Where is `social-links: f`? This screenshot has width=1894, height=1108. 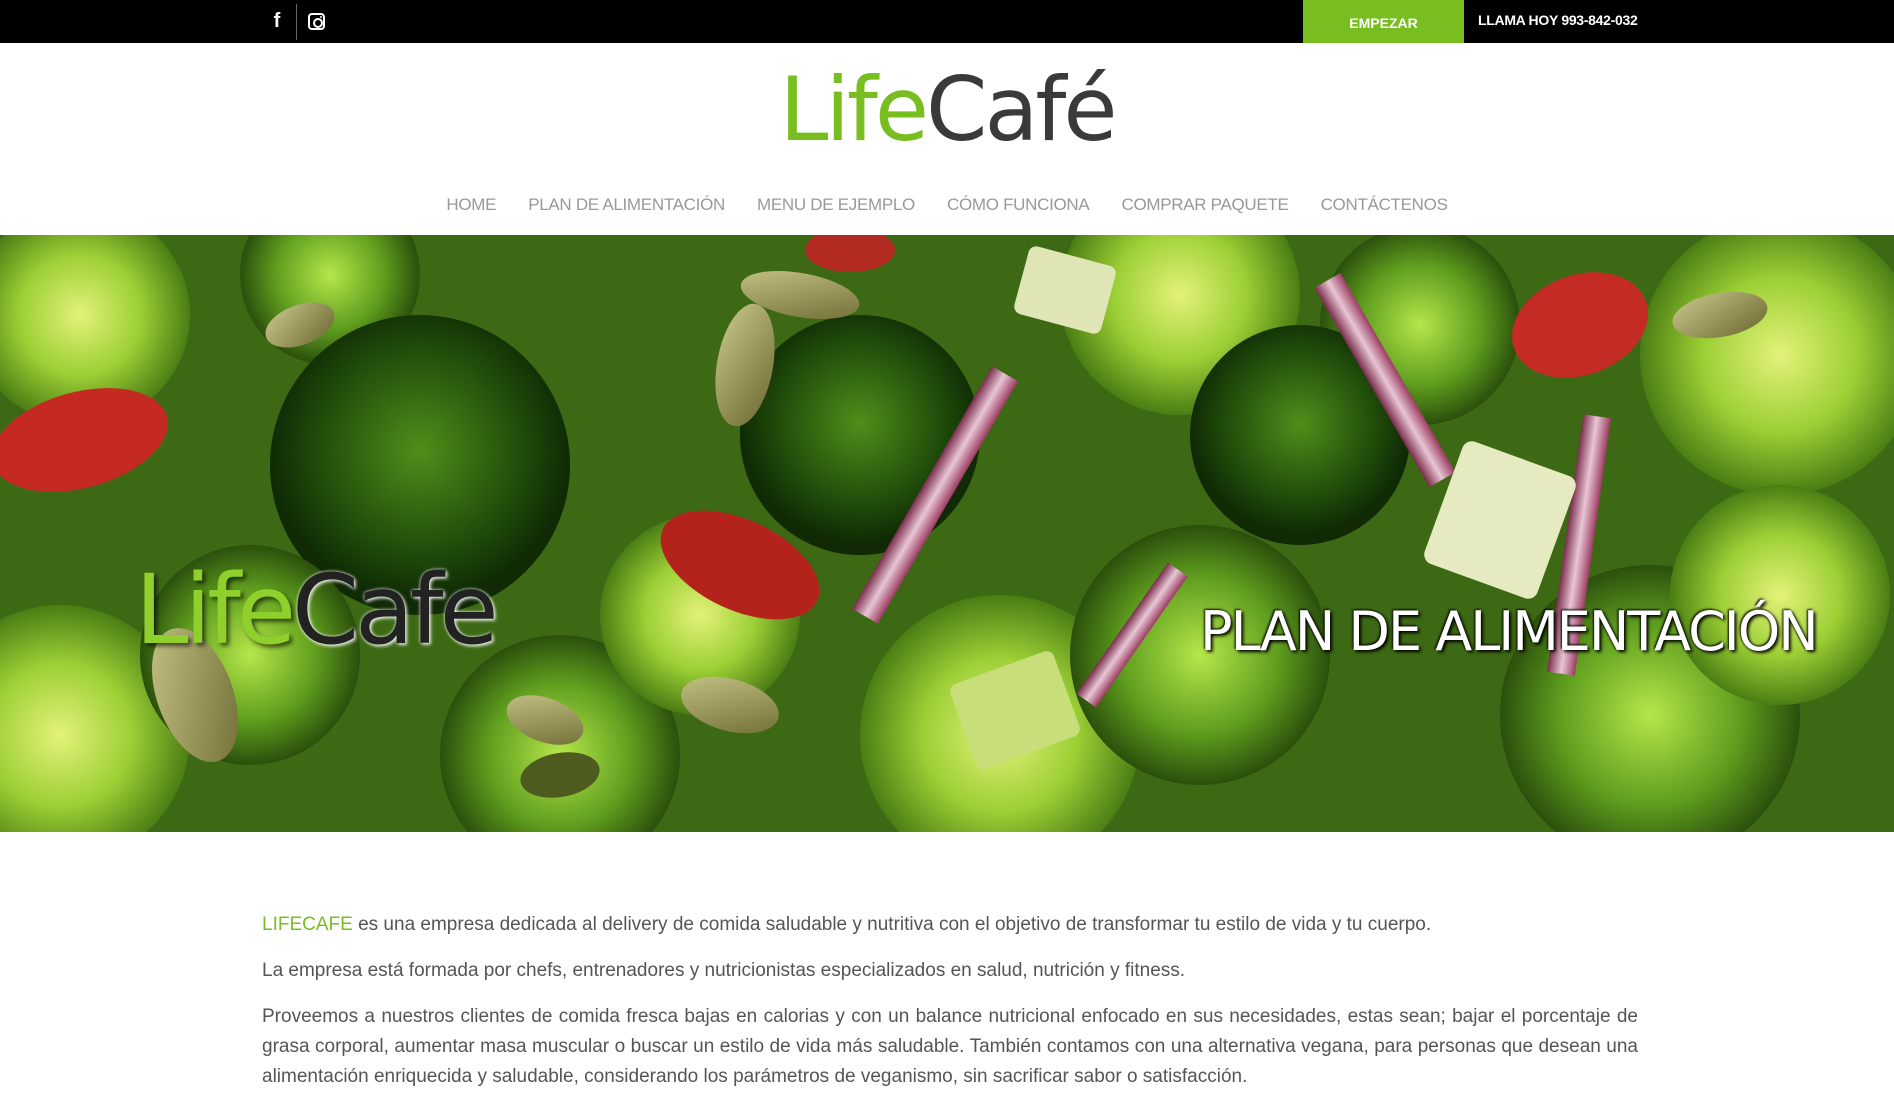
social-links: f is located at coordinates (296, 21).